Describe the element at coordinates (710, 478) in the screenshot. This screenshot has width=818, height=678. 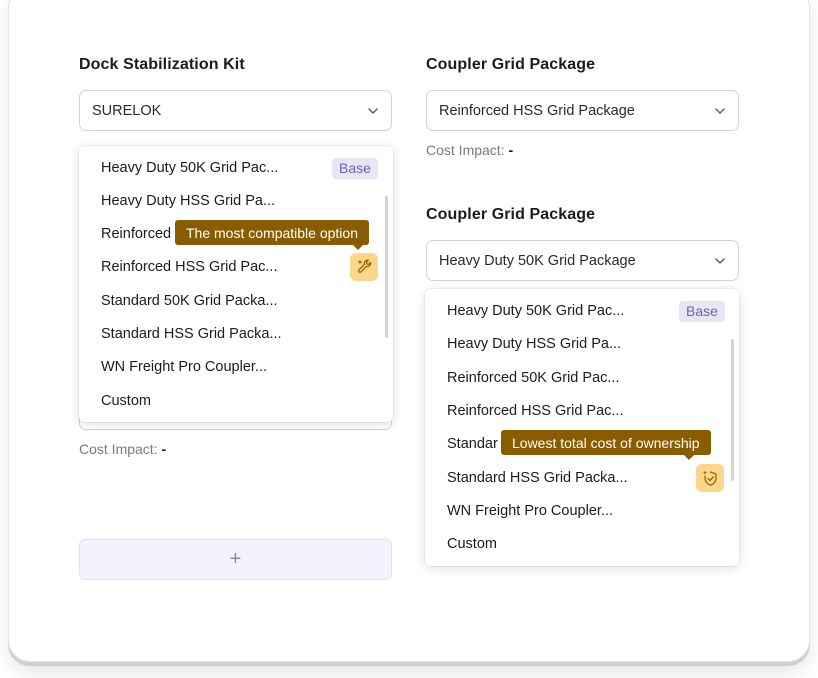
I see `shield-sparkle-icon` at that location.